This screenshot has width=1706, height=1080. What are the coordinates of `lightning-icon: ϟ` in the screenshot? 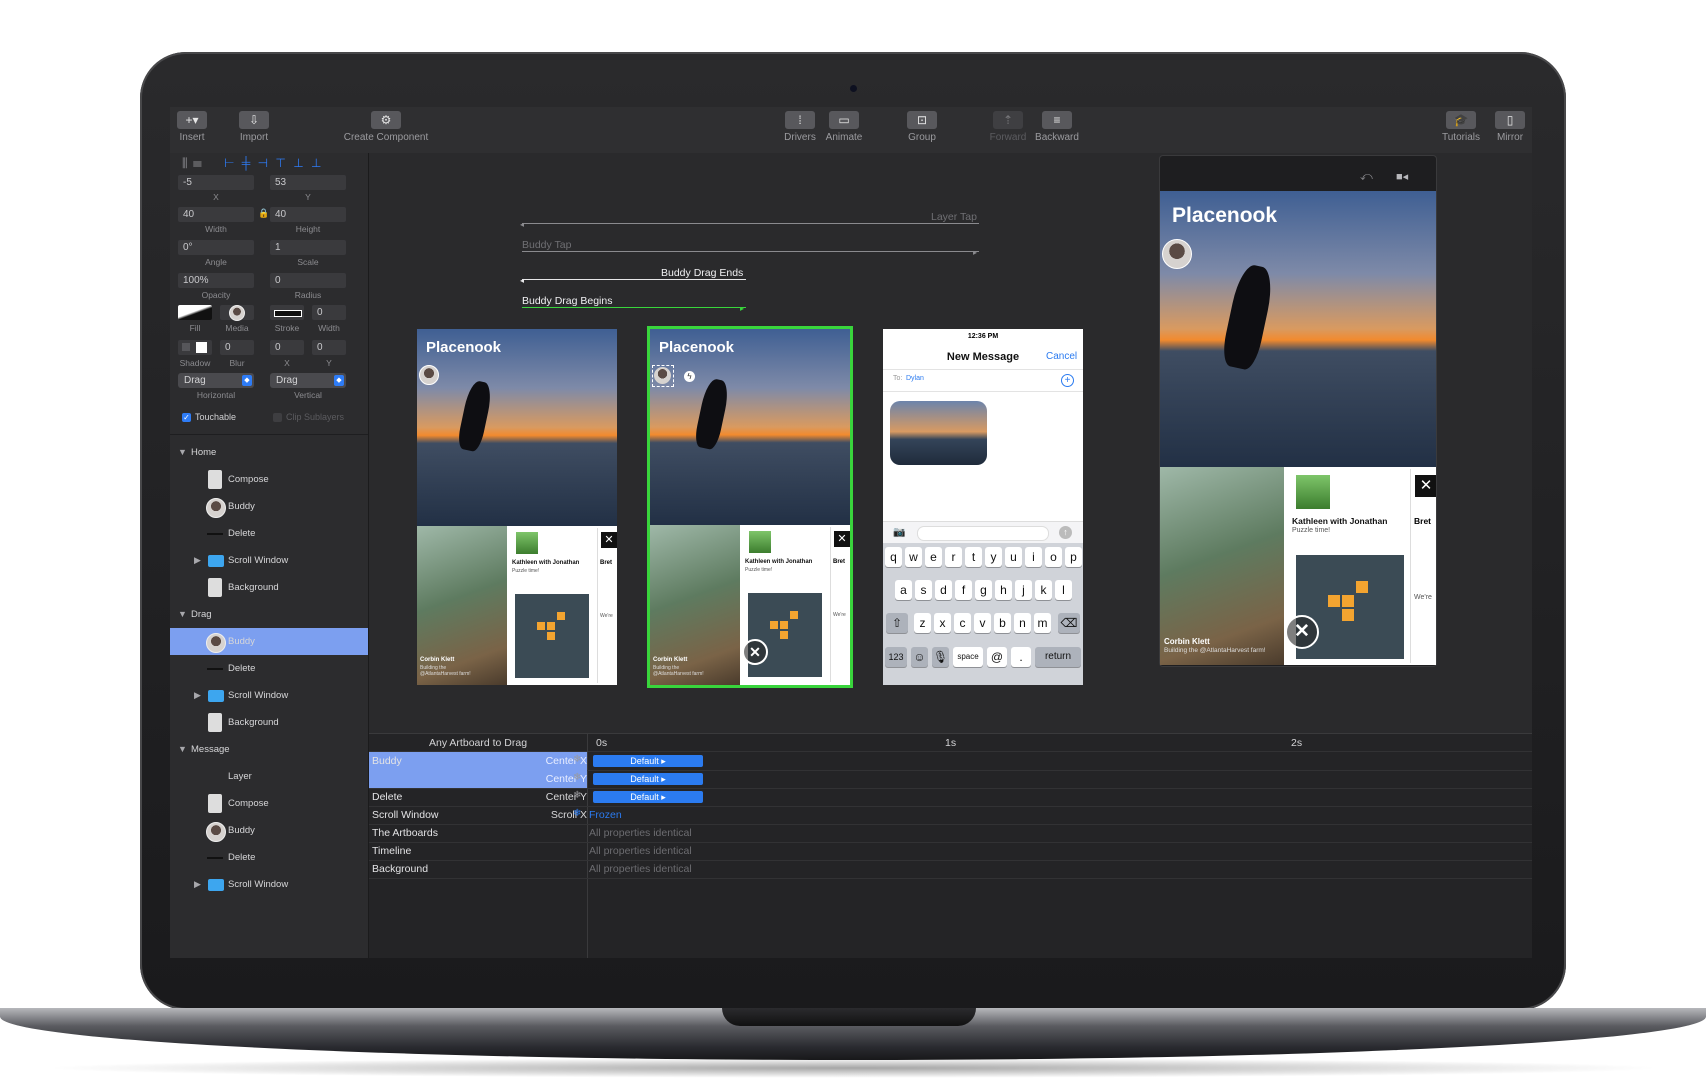 It's located at (689, 376).